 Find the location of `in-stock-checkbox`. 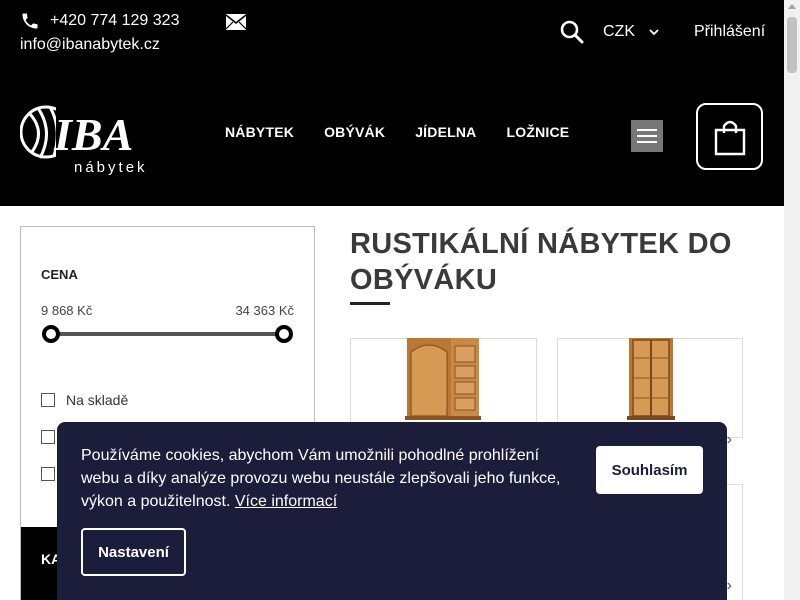

in-stock-checkbox is located at coordinates (48, 400).